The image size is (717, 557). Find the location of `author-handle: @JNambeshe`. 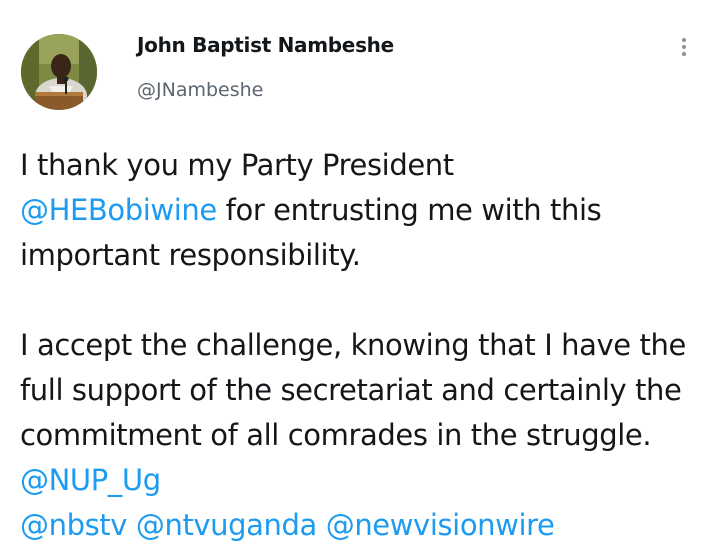

author-handle: @JNambeshe is located at coordinates (200, 90).